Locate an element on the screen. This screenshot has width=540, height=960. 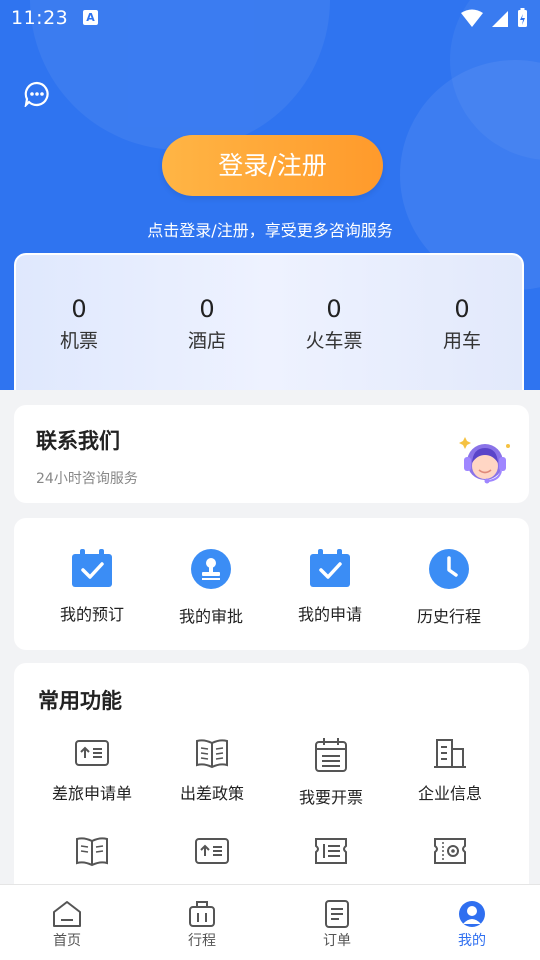
my-booking-item: 我的预订 is located at coordinates (92, 586).